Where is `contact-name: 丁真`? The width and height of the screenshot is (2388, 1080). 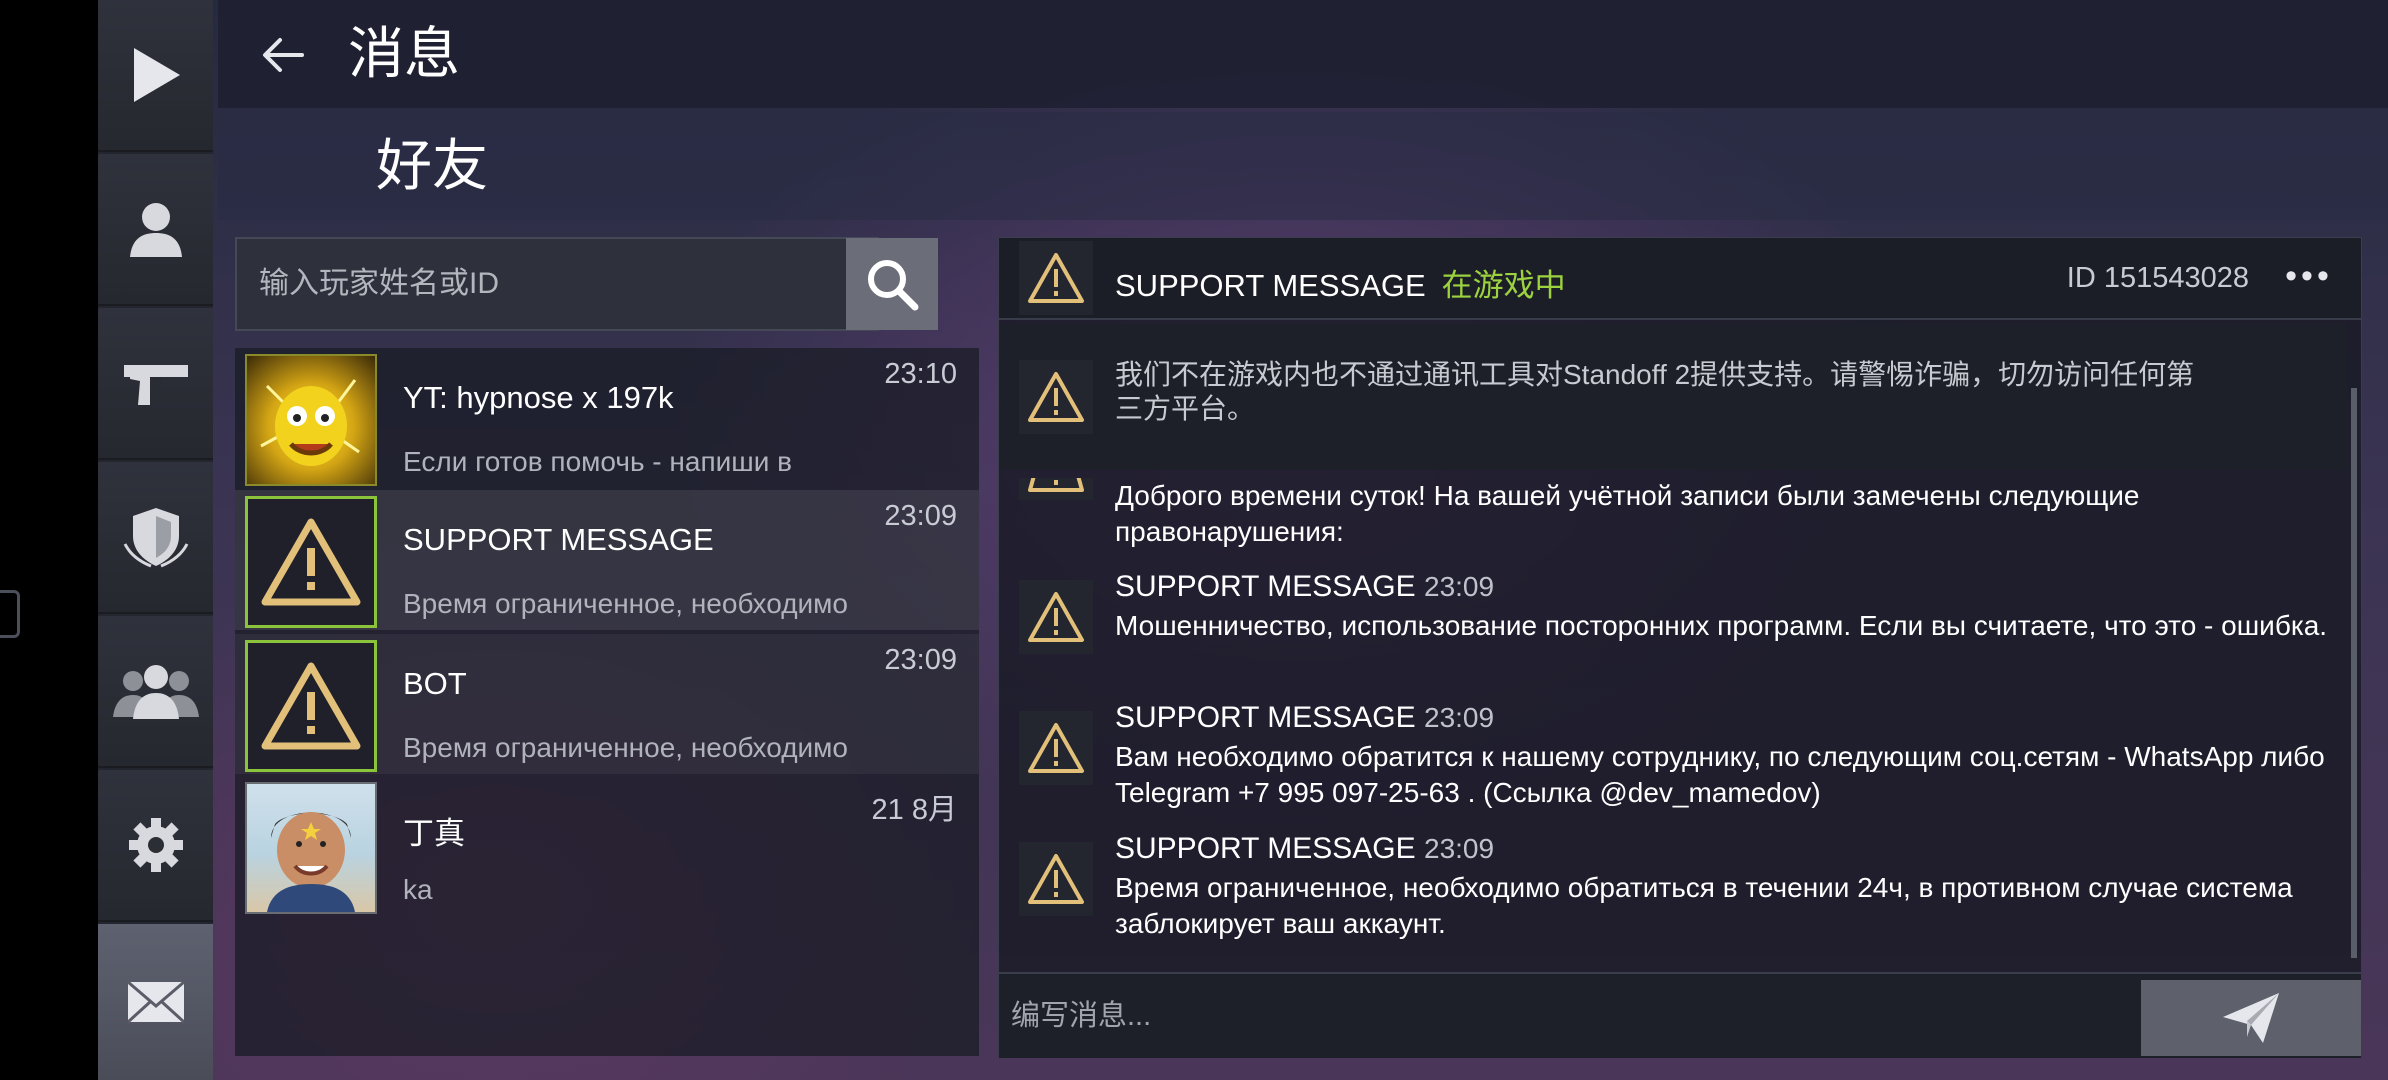 contact-name: 丁真 is located at coordinates (434, 833).